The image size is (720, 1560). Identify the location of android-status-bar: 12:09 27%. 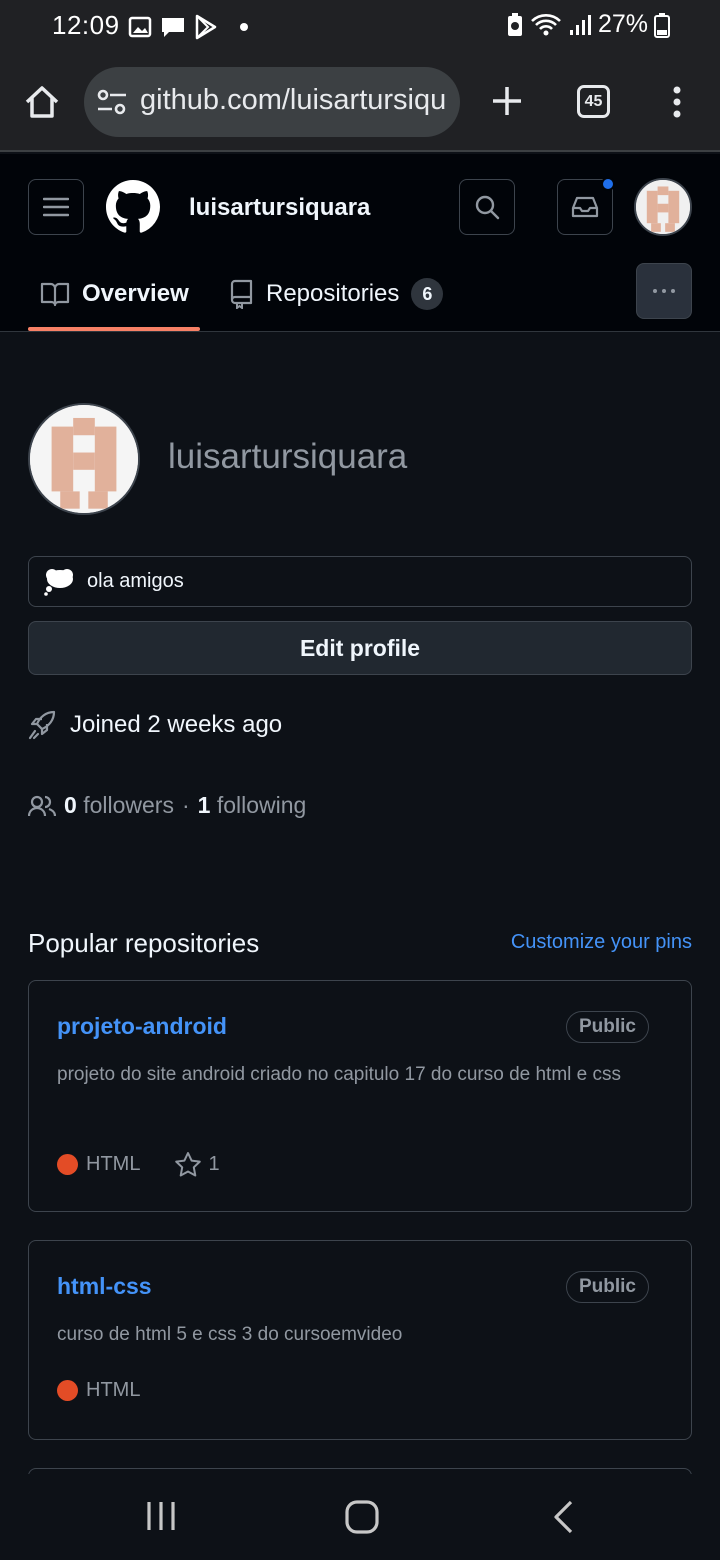
(360, 26).